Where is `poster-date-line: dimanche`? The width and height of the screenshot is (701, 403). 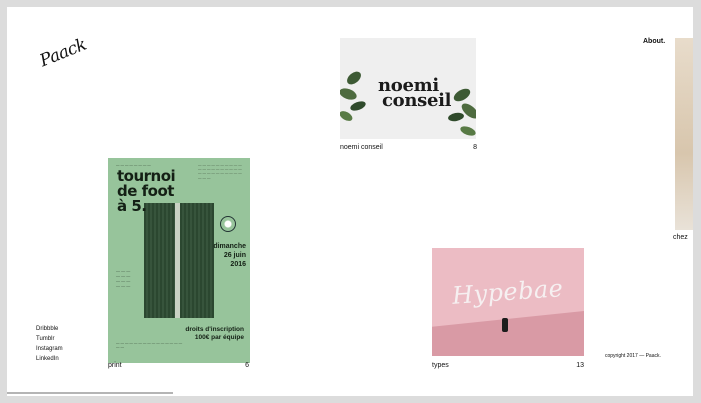 poster-date-line: dimanche is located at coordinates (229, 246).